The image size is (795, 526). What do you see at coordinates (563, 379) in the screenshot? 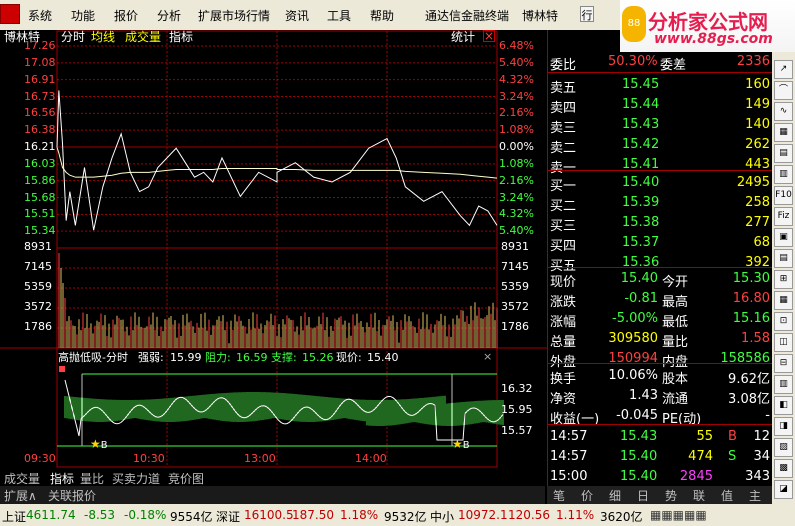
I see `finance-label: 换手` at bounding box center [563, 379].